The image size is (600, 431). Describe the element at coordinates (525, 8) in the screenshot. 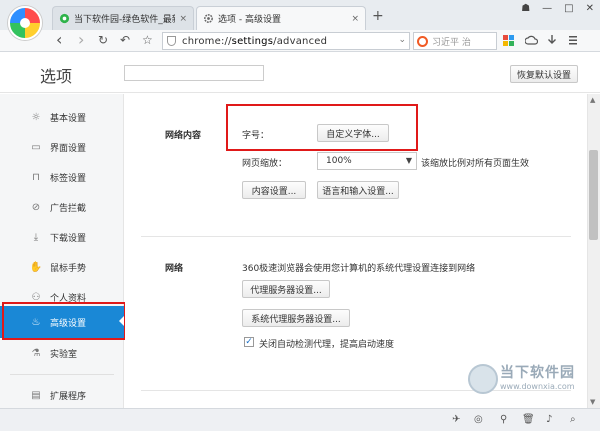

I see `skin-icon: ☗` at that location.